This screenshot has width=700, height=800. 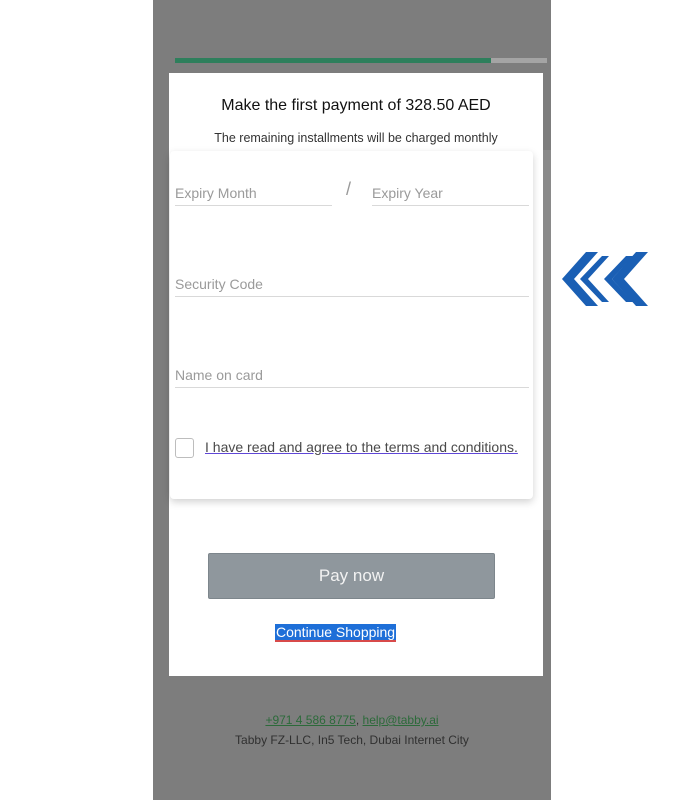 I want to click on pay-now-button: Pay now, so click(x=351, y=576).